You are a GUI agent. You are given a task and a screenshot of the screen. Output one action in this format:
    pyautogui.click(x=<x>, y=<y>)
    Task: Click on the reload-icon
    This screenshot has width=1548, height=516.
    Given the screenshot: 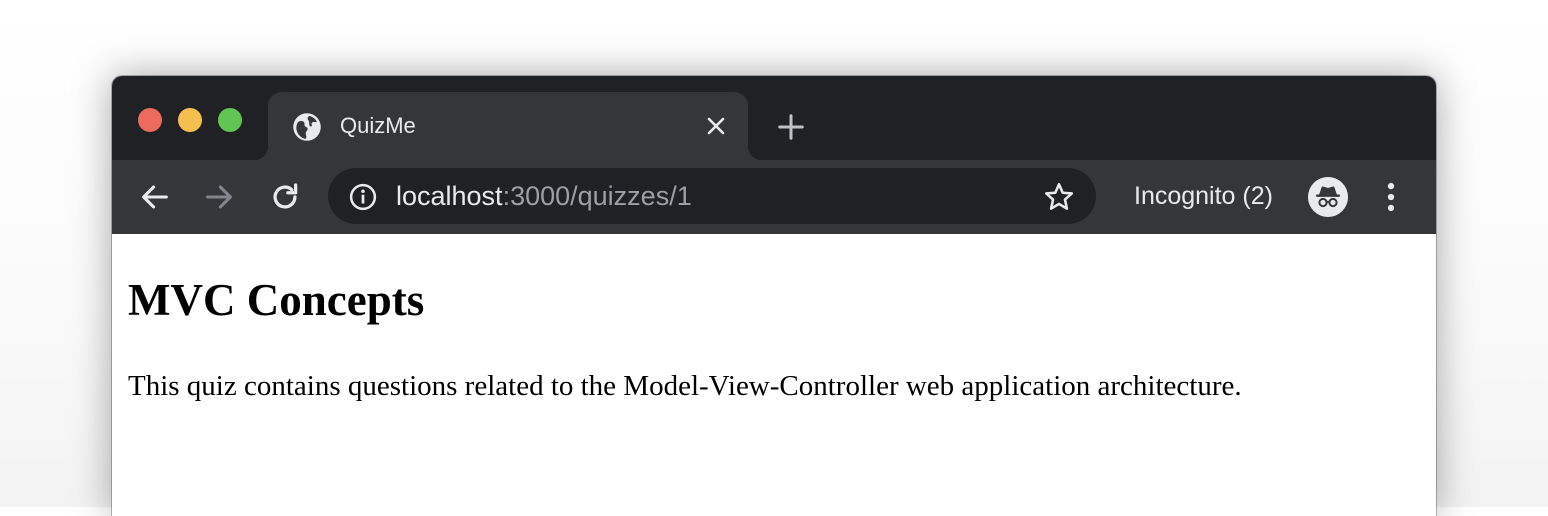 What is the action you would take?
    pyautogui.click(x=285, y=197)
    